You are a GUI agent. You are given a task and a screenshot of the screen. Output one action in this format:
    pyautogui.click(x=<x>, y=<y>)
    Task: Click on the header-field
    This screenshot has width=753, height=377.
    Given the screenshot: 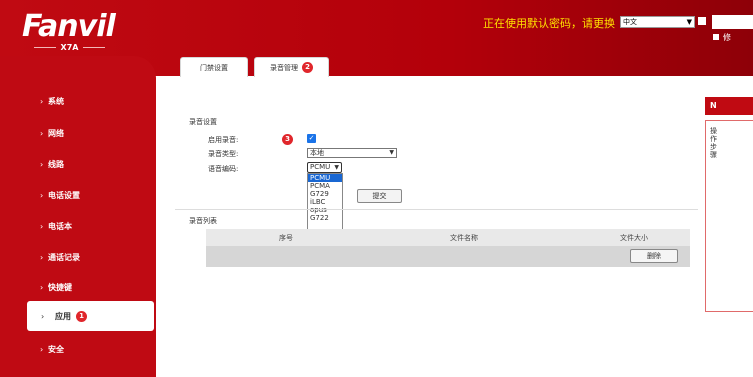 What is the action you would take?
    pyautogui.click(x=732, y=22)
    